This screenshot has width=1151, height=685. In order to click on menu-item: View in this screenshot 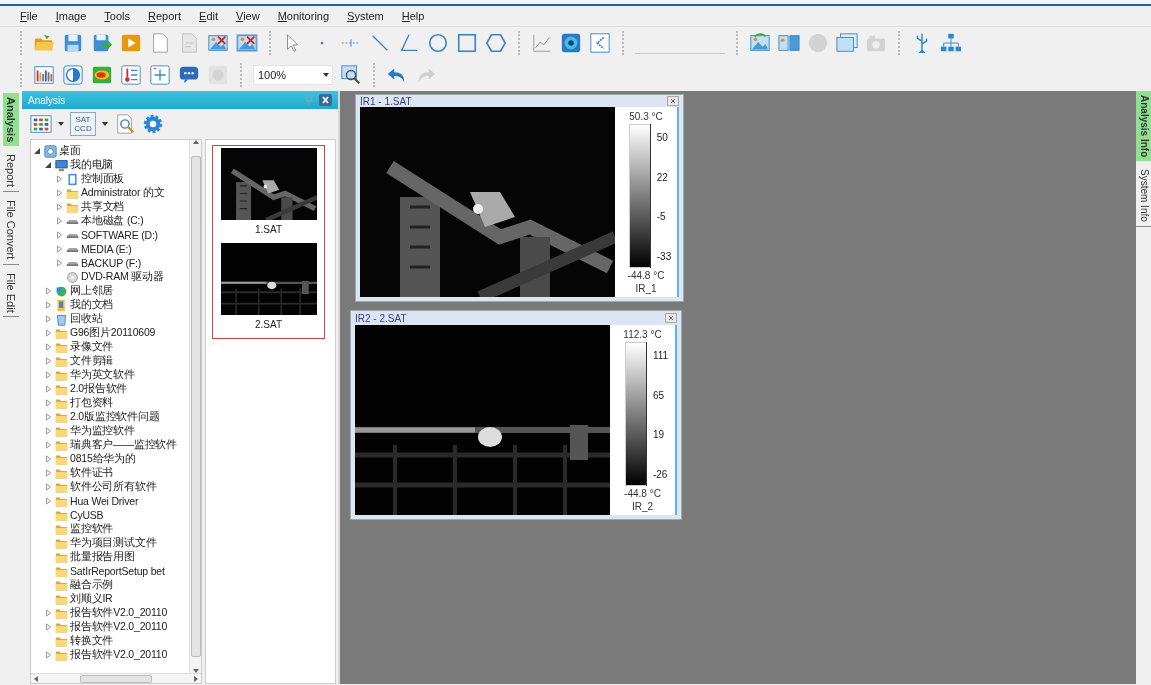, I will do `click(248, 16)`.